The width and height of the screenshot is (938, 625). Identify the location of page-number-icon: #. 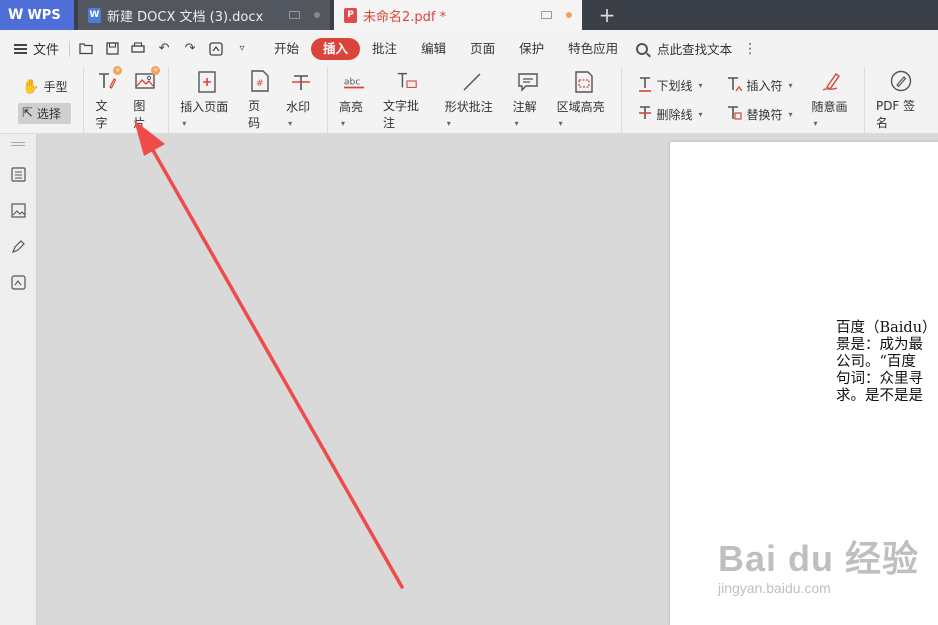
(260, 80).